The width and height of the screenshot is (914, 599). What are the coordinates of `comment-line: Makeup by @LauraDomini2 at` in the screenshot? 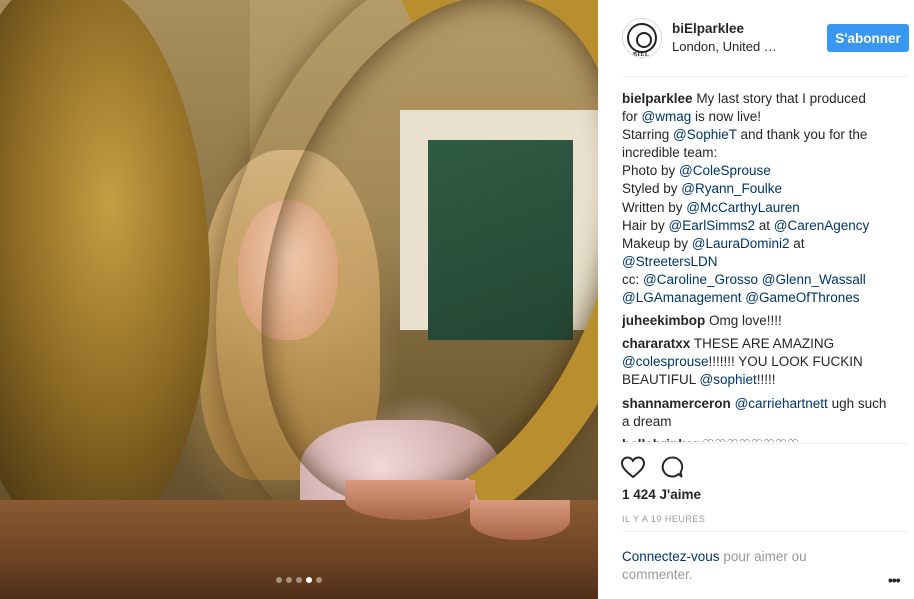 It's located at (764, 244).